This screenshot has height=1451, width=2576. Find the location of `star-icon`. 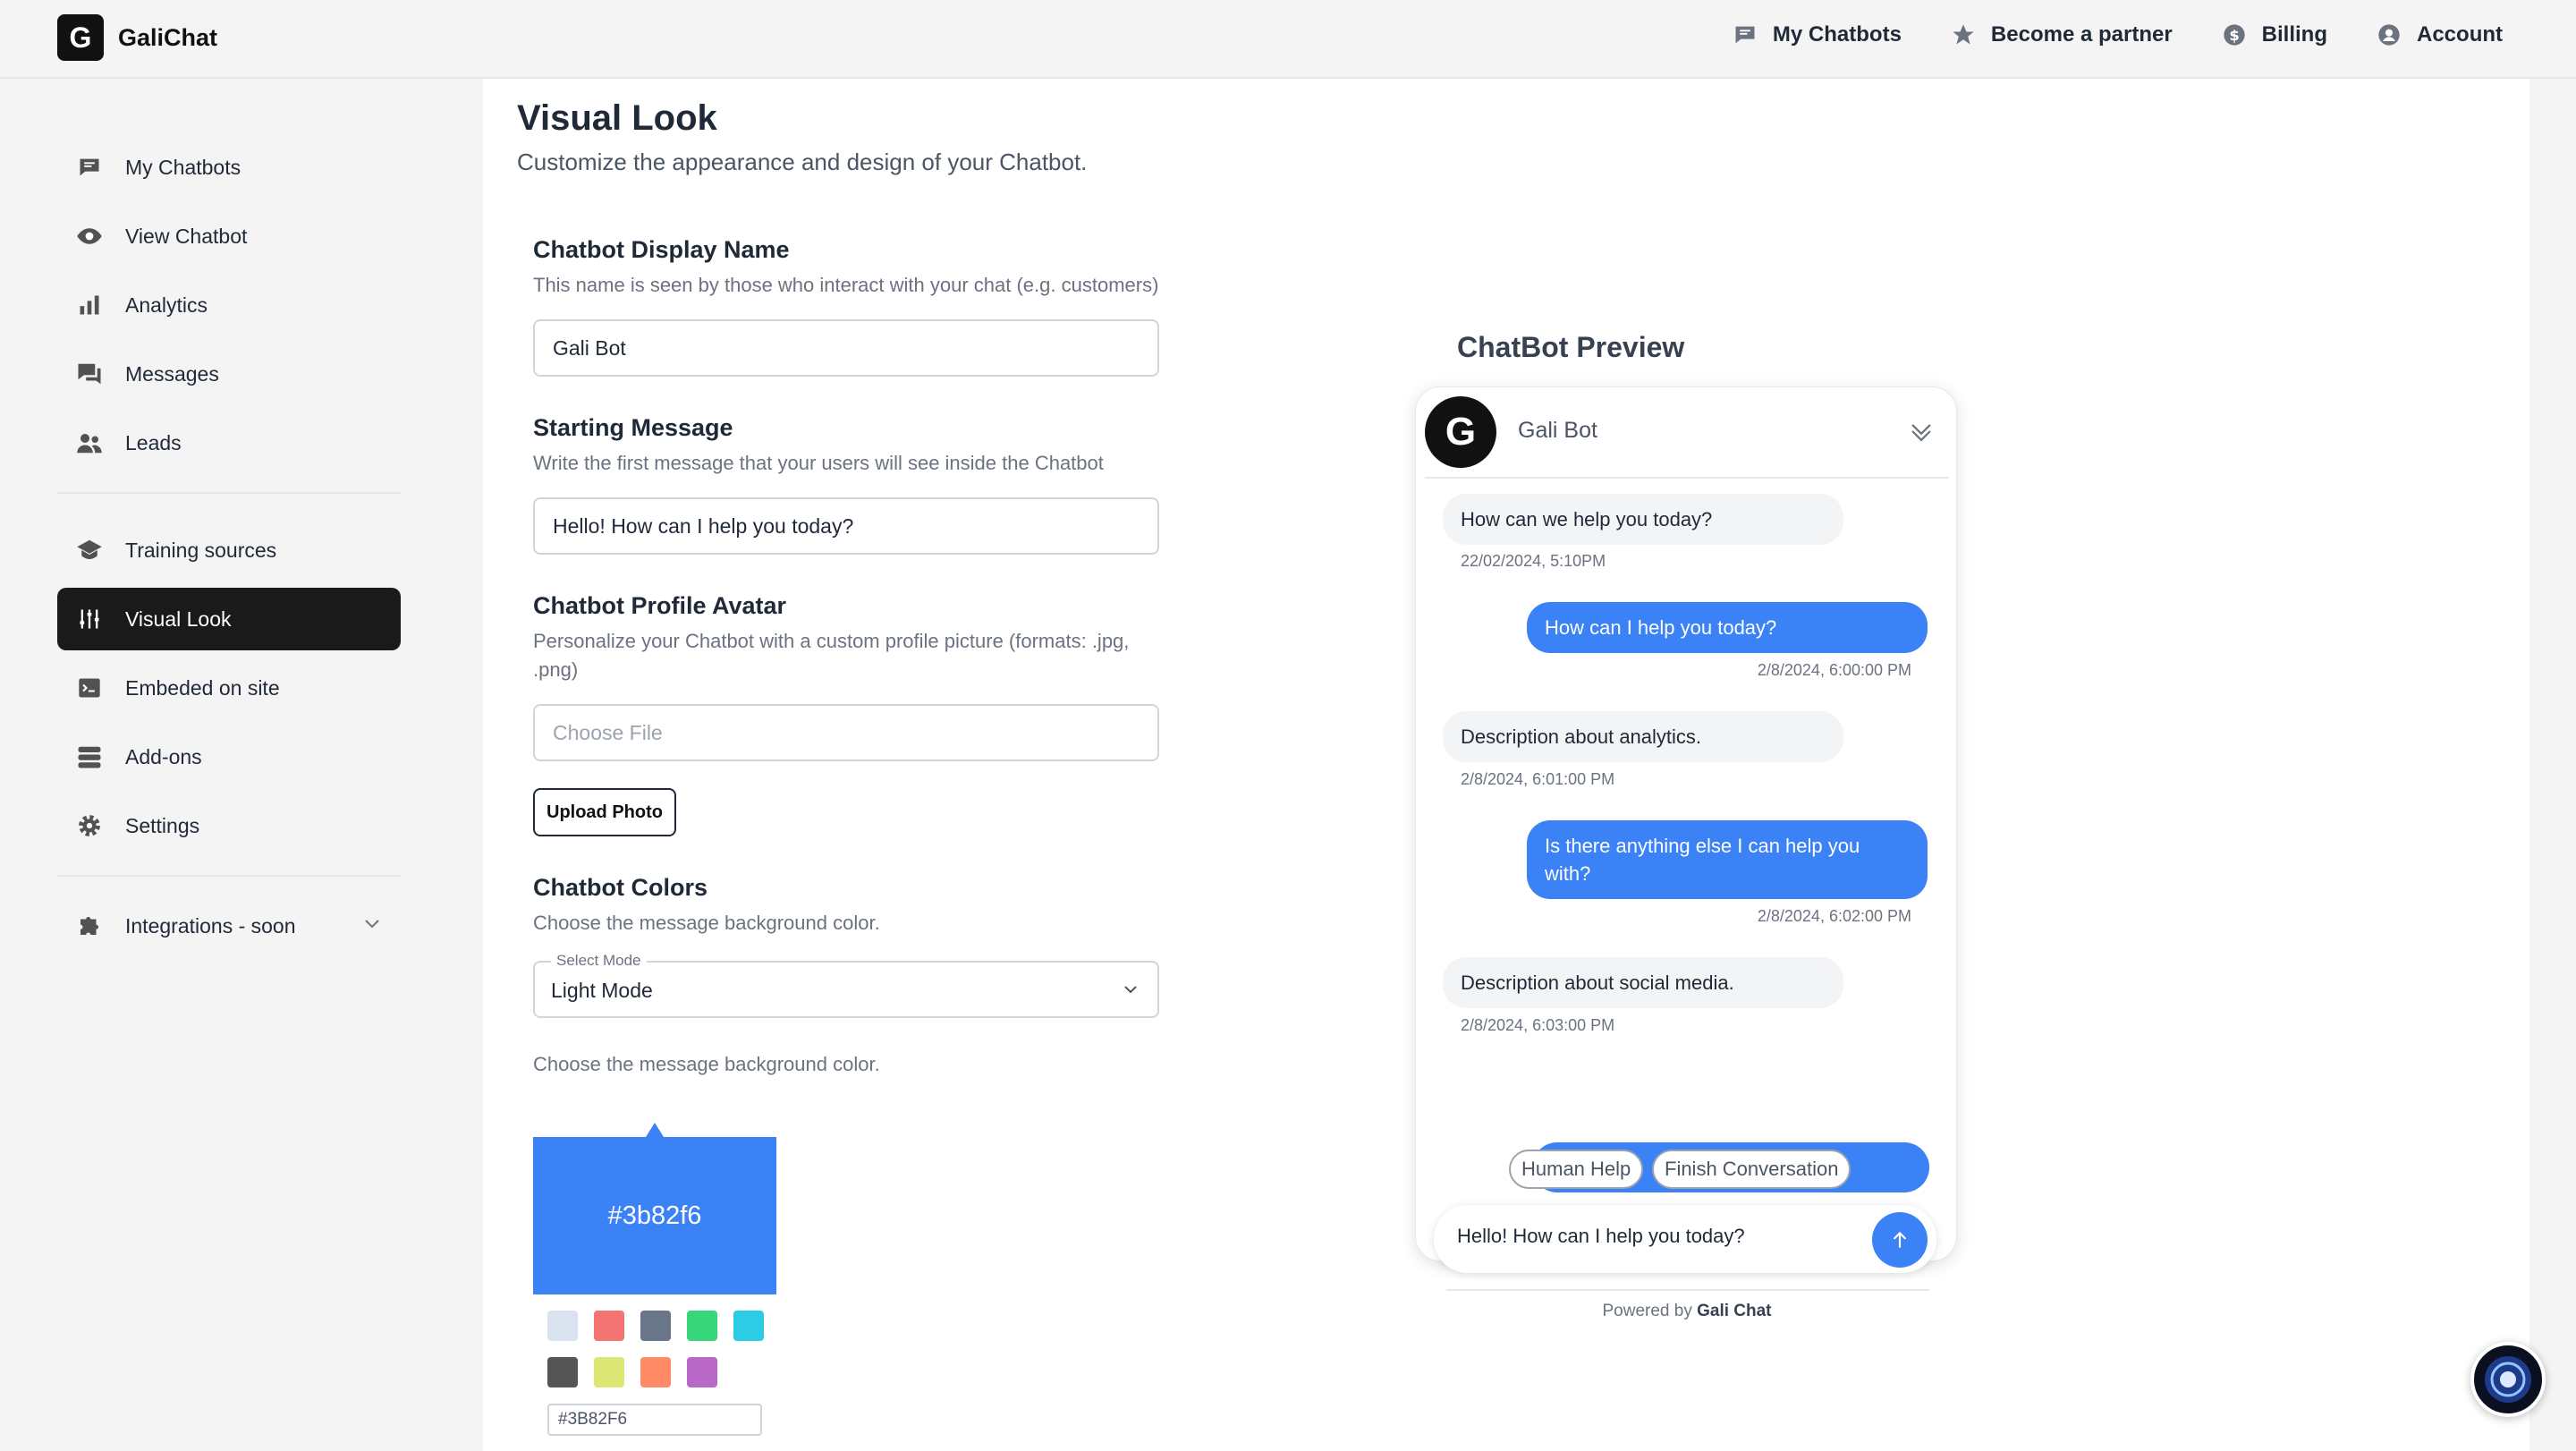

star-icon is located at coordinates (1963, 34).